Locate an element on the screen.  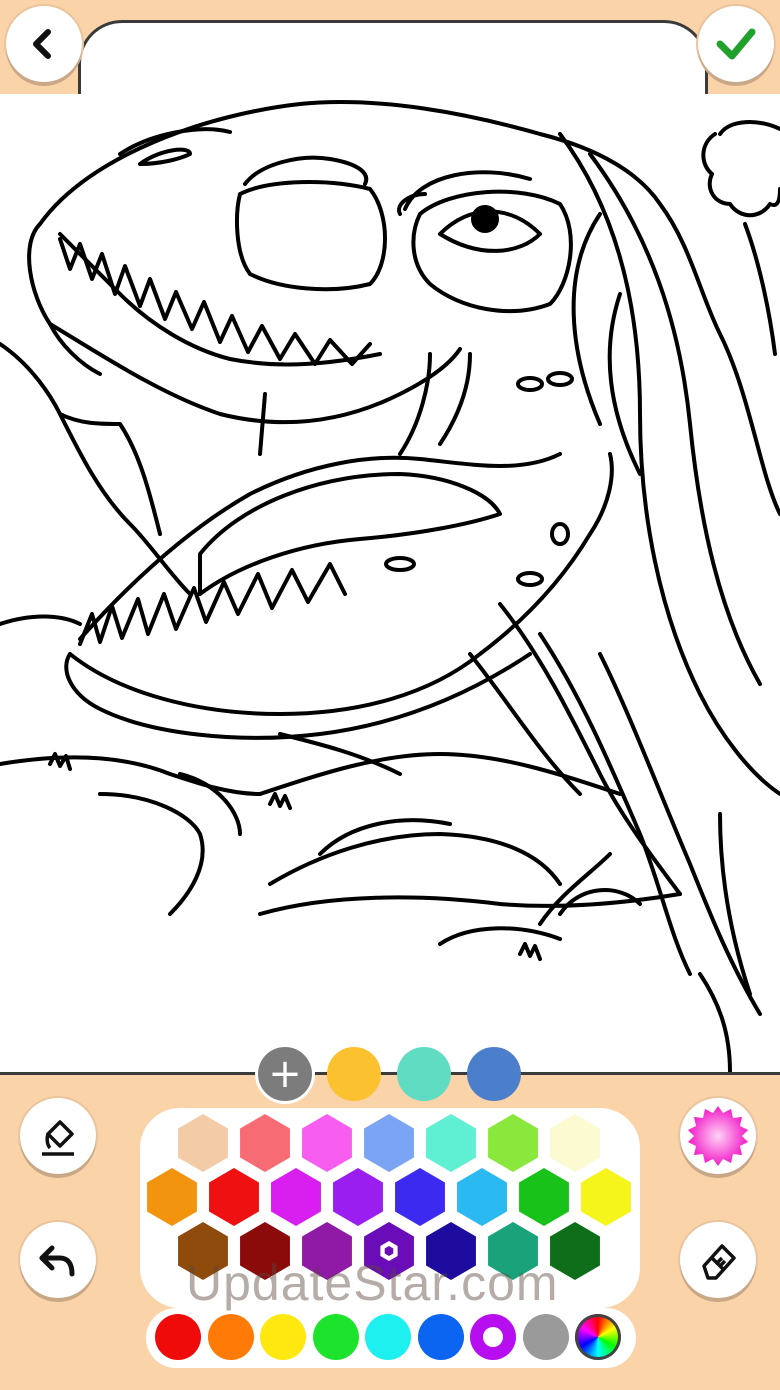
check-icon is located at coordinates (736, 44).